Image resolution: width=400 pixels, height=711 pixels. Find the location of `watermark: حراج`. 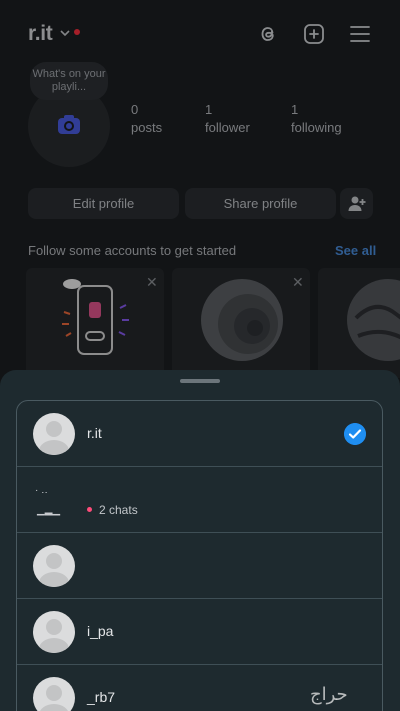

watermark: حراج is located at coordinates (329, 694).